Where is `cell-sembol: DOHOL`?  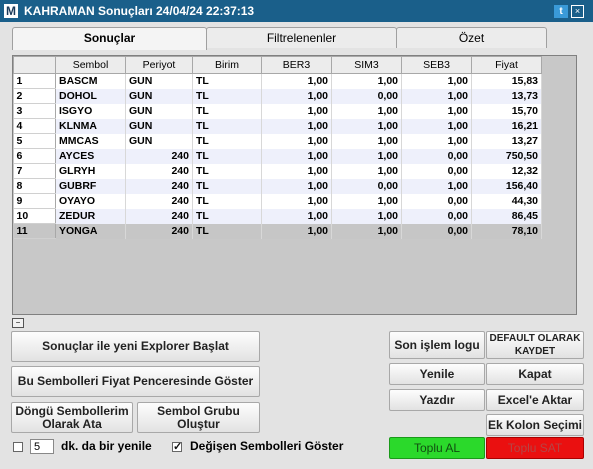 cell-sembol: DOHOL is located at coordinates (90, 96).